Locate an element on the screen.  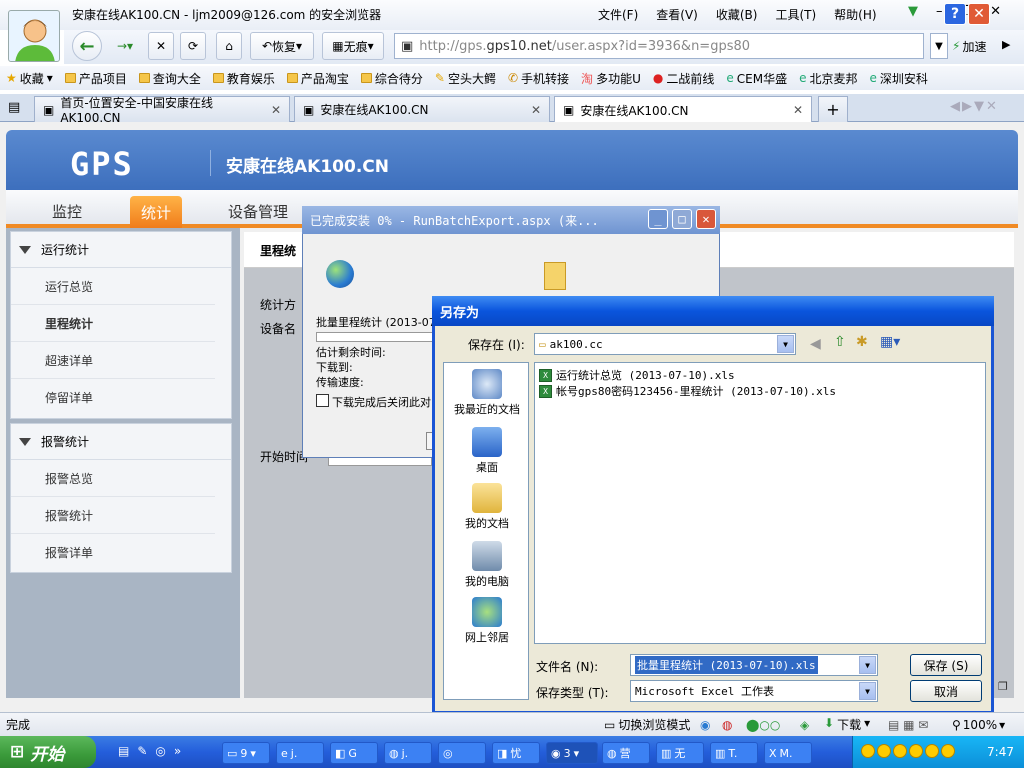
tab-active: ▣ 安康在线AK100.CN ✕ is located at coordinates (683, 109).